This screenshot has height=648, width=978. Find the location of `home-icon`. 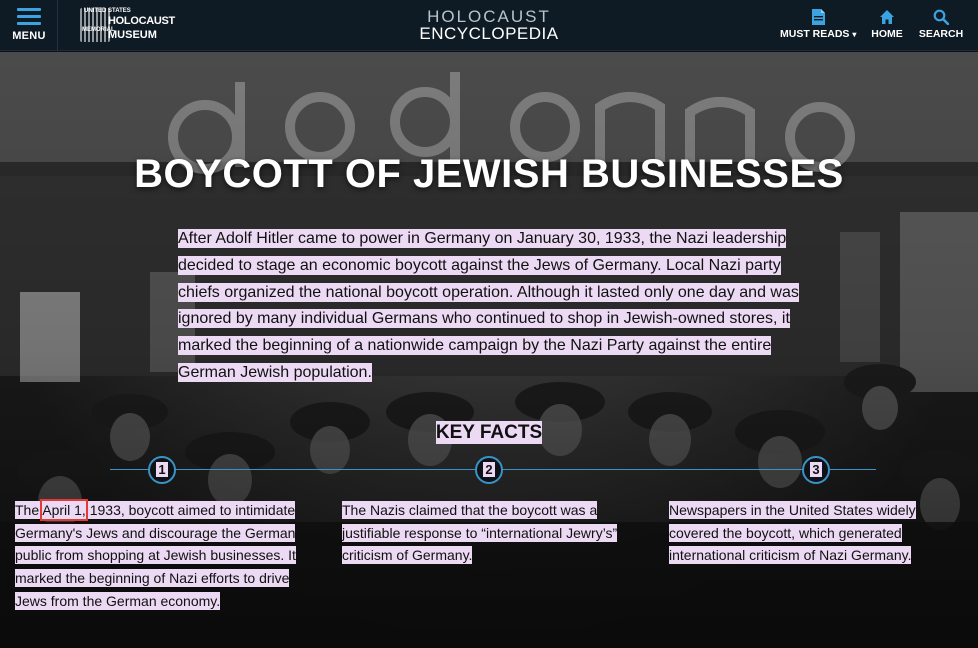

home-icon is located at coordinates (887, 17).